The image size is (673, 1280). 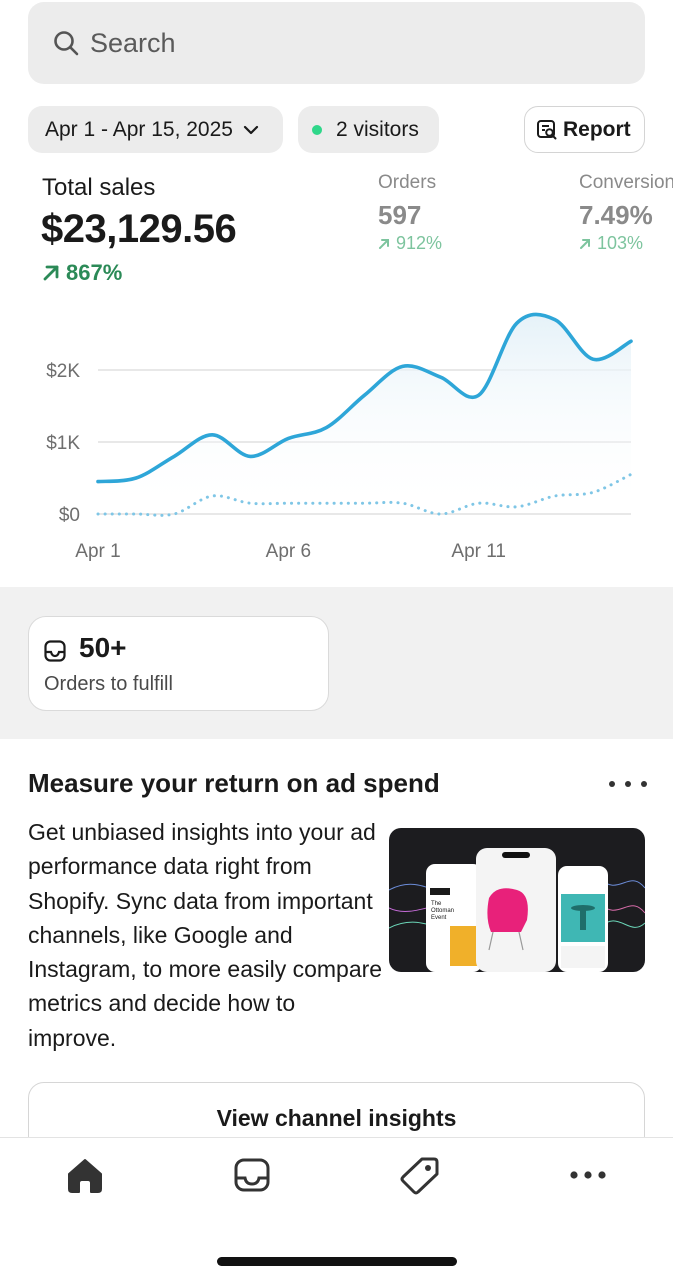 I want to click on series-area, so click(x=364, y=414).